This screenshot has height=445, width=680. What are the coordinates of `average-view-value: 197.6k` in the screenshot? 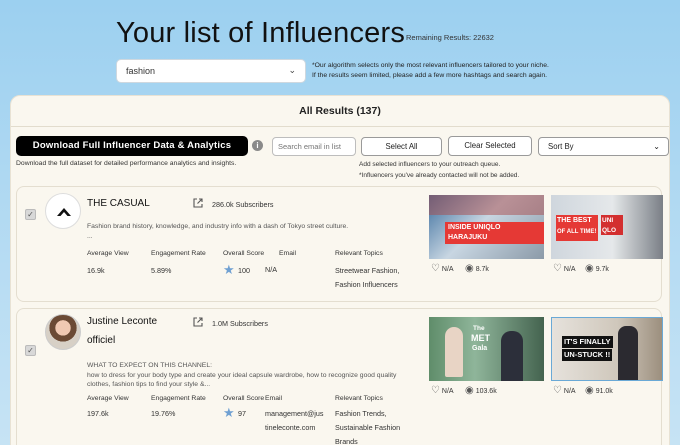 It's located at (98, 413).